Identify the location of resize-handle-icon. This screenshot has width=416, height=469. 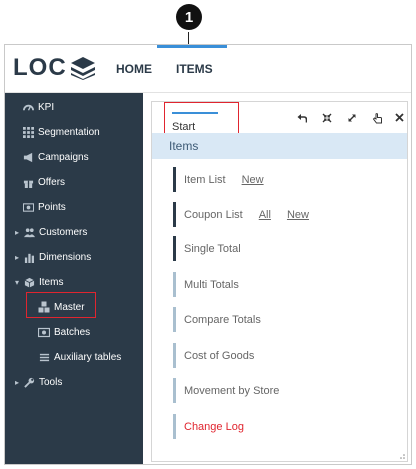
(401, 455).